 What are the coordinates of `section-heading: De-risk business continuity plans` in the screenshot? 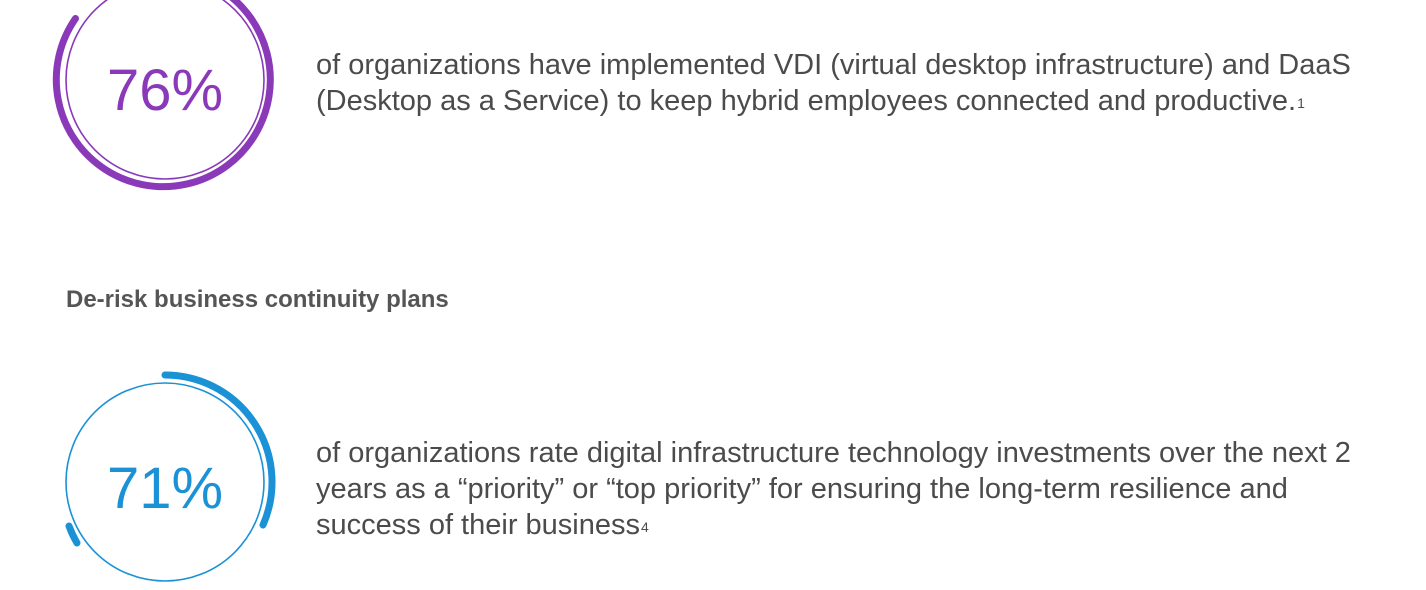 It's located at (257, 299).